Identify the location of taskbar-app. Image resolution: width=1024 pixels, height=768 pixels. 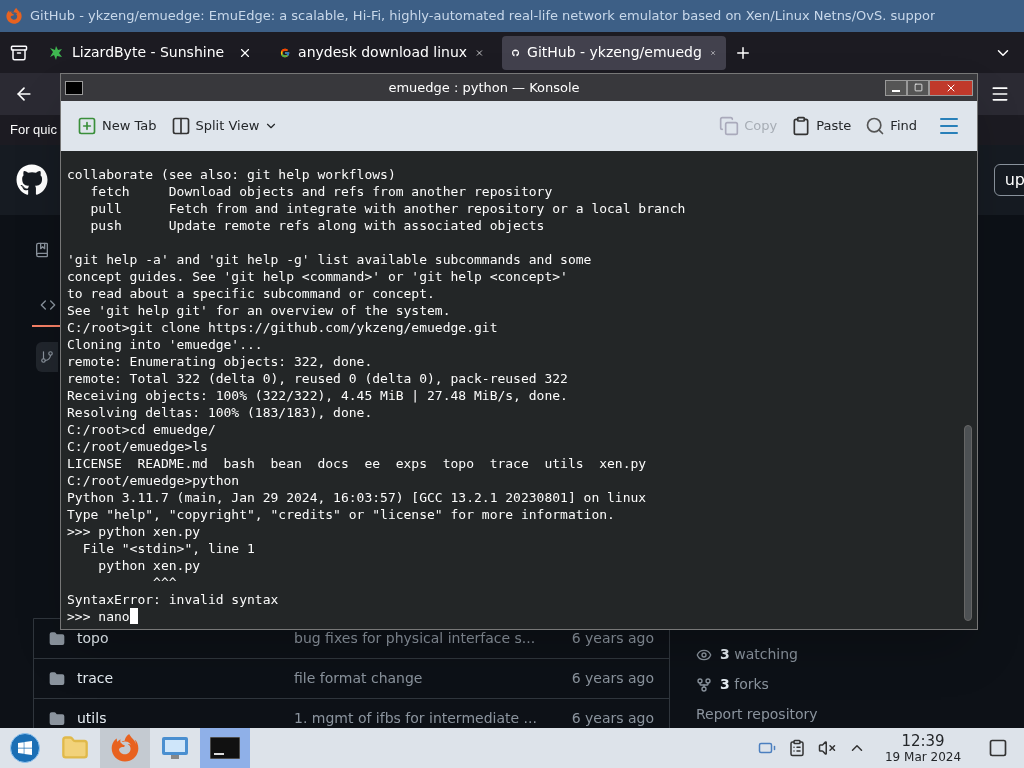
(225, 748).